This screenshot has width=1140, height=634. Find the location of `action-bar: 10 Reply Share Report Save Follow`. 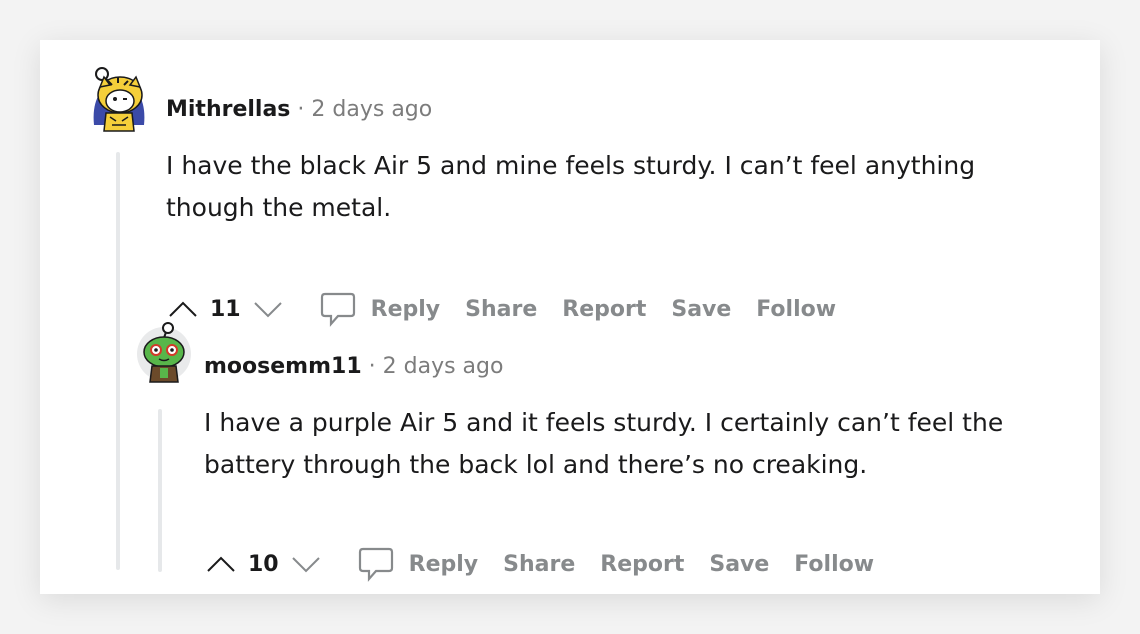

action-bar: 10 Reply Share Report Save Follow is located at coordinates (551, 564).